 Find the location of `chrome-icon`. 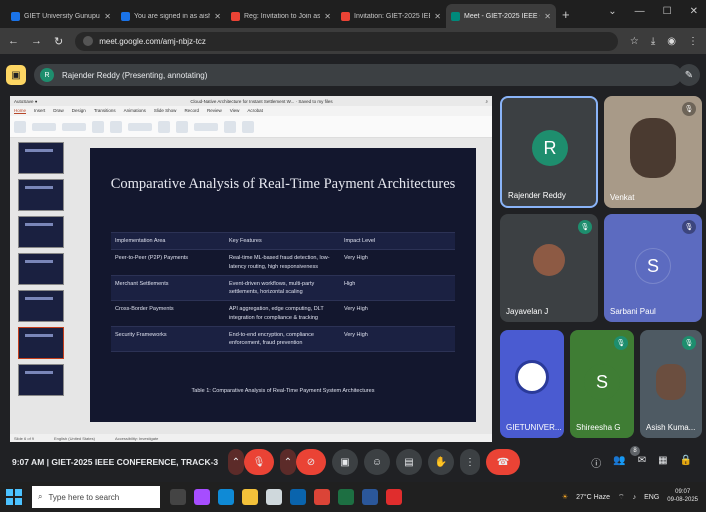

chrome-icon is located at coordinates (322, 497).